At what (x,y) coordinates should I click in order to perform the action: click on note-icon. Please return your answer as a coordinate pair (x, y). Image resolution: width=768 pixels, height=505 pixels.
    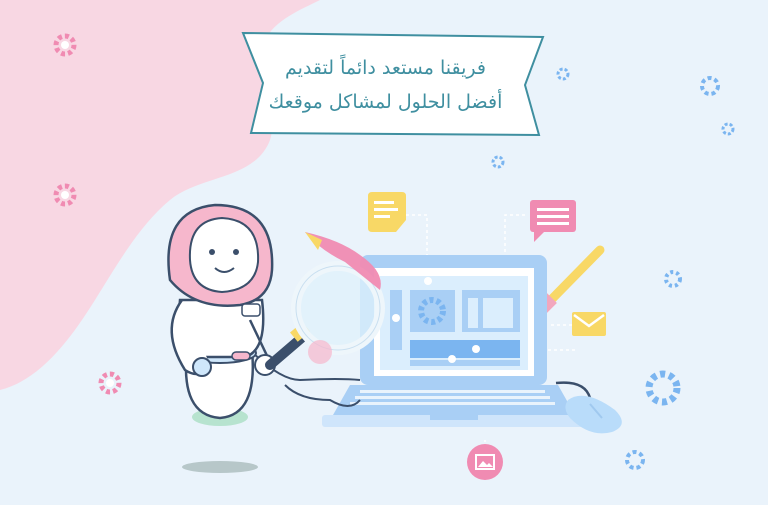
    Looking at the image, I should click on (387, 212).